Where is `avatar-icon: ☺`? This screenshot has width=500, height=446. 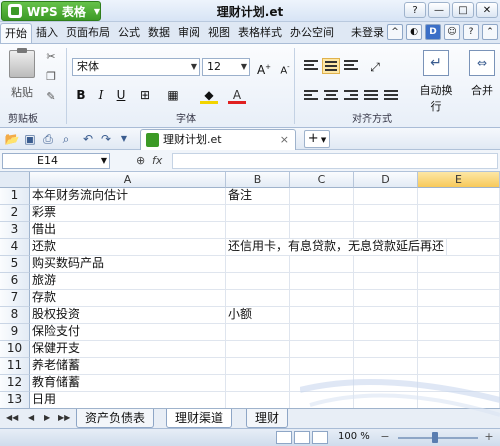
avatar-icon: ☺ is located at coordinates (452, 32).